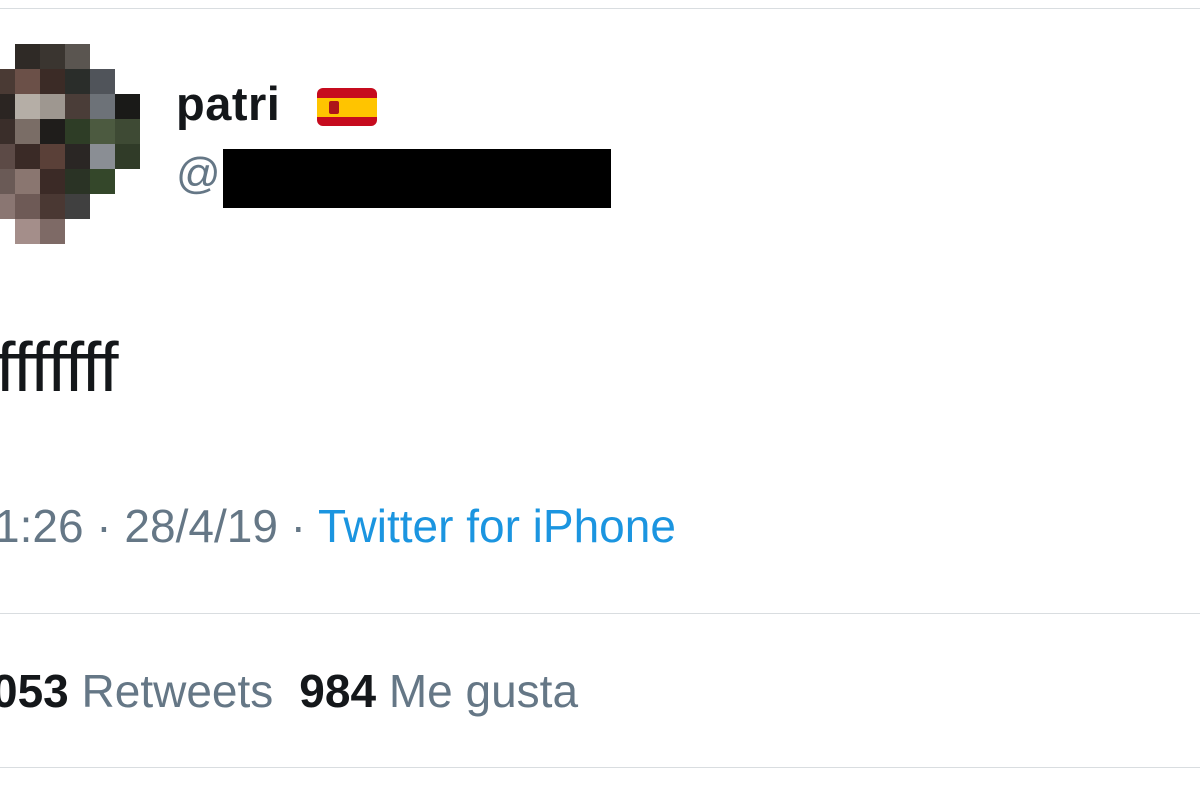  What do you see at coordinates (59, 367) in the screenshot?
I see `tweet-text: fffffff` at bounding box center [59, 367].